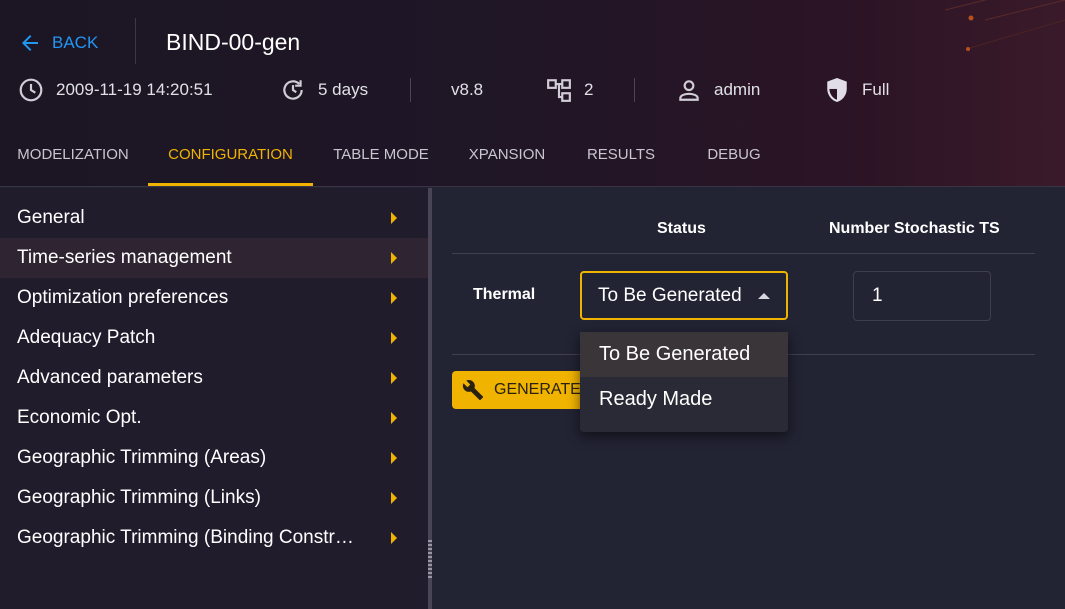 Image resolution: width=1065 pixels, height=609 pixels. I want to click on column-header-status: Status, so click(681, 228).